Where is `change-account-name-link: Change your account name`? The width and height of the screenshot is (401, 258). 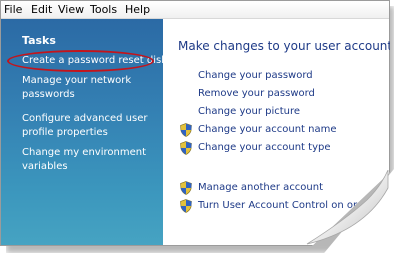
change-account-name-link: Change your account name is located at coordinates (267, 129).